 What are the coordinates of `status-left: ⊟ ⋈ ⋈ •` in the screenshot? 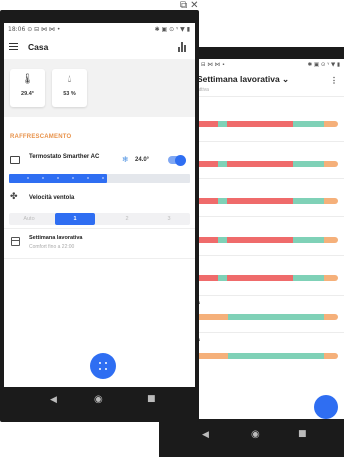 It's located at (213, 65).